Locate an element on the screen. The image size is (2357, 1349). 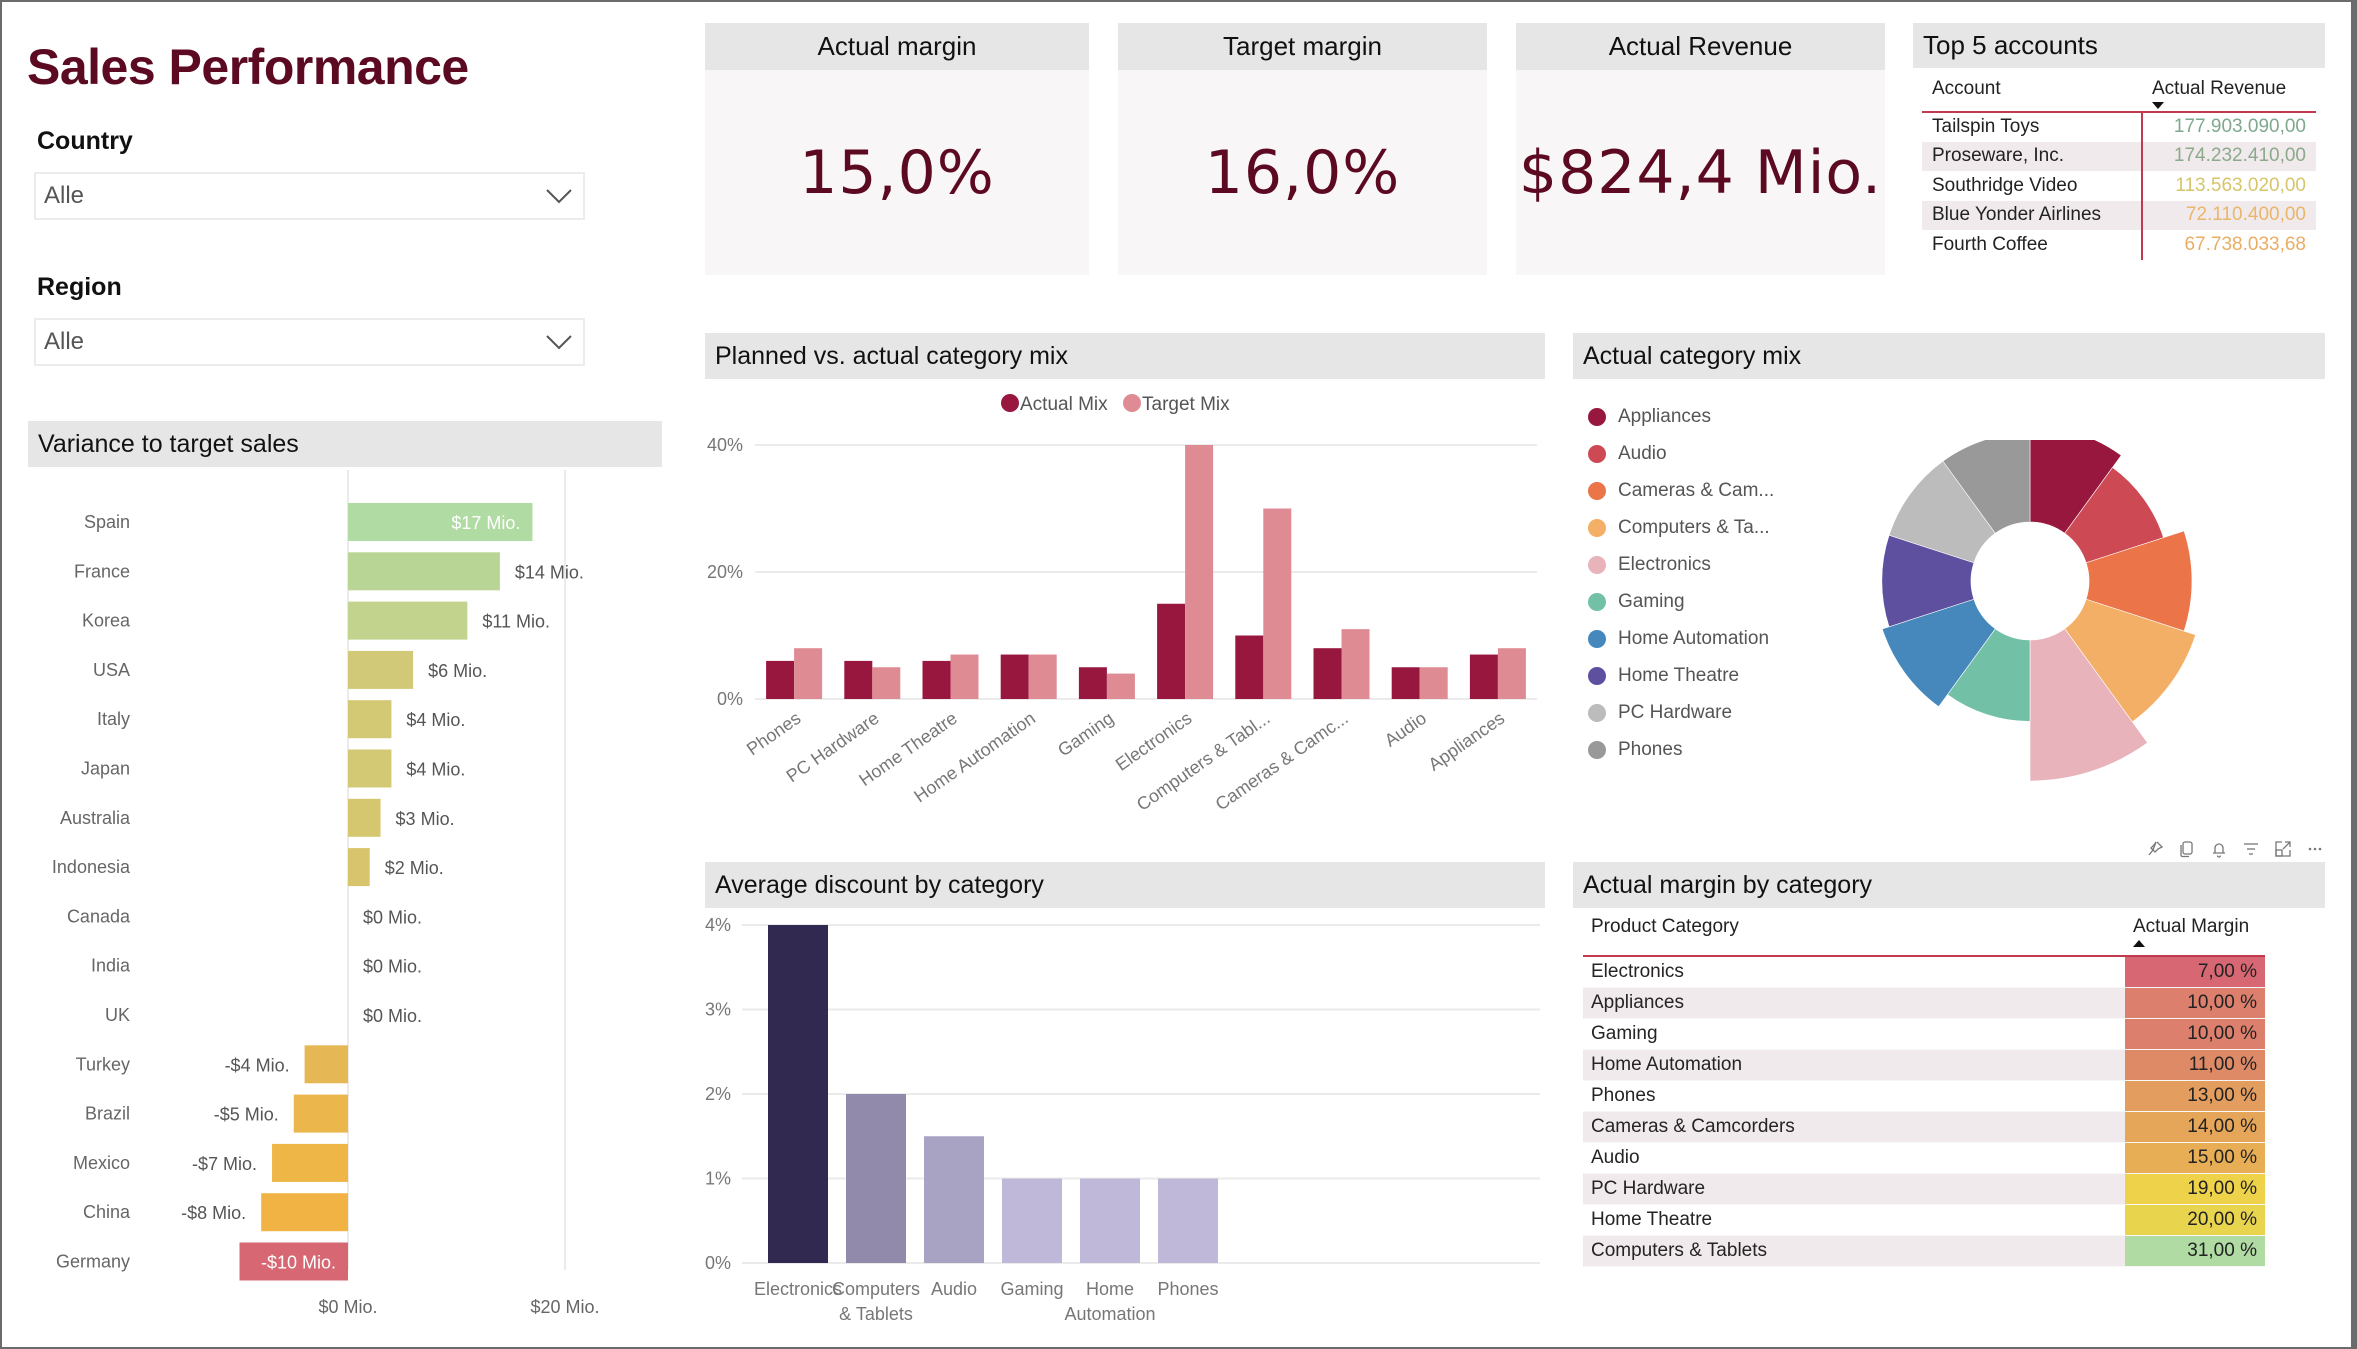
legend-item: Audio is located at coordinates (1681, 453).